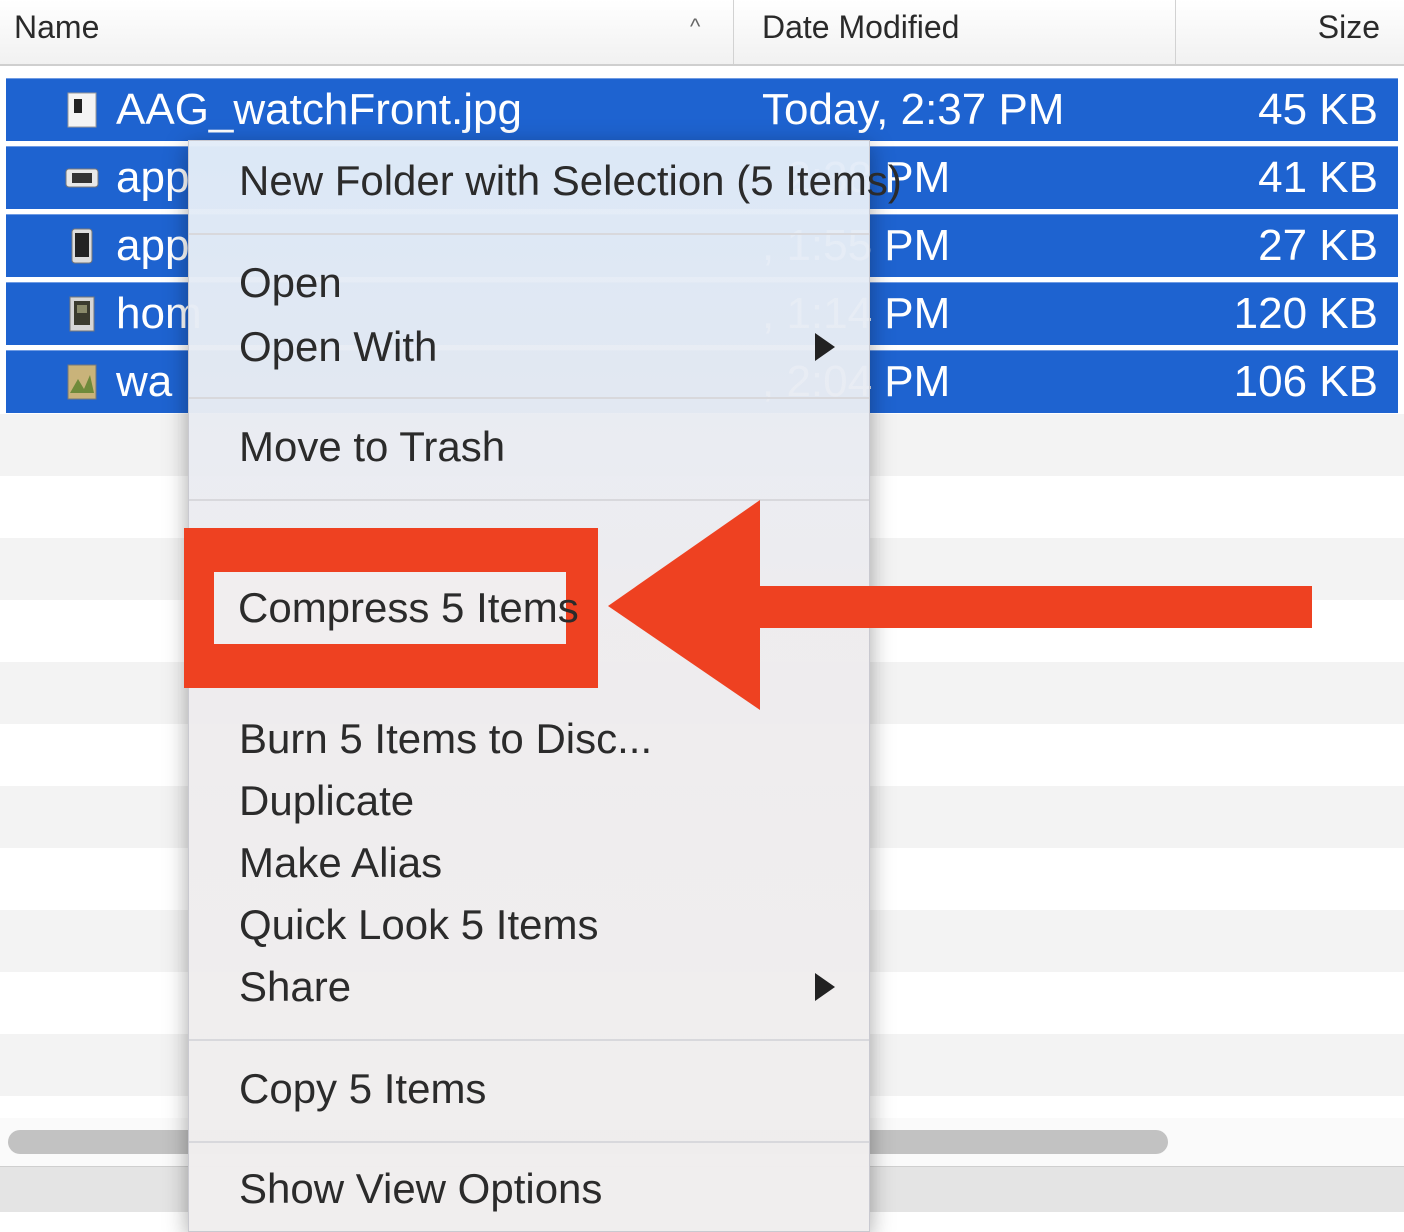  I want to click on annotation-compress-label: Compress 5 Items, so click(408, 607).